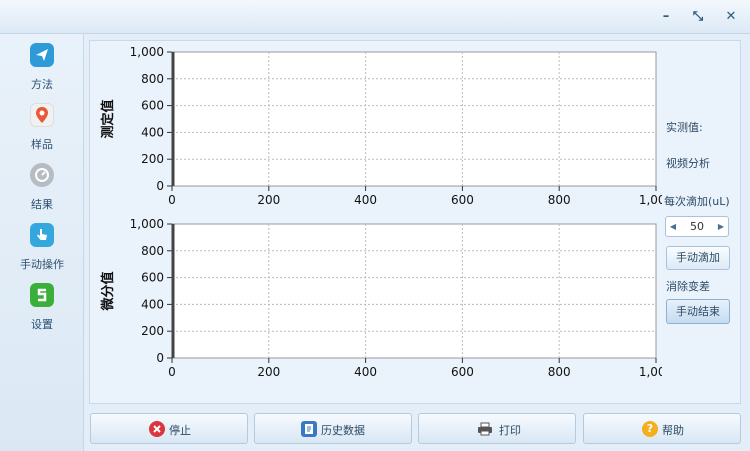 The height and width of the screenshot is (451, 750). I want to click on sidebar-item-manual: 手动操作, so click(42, 246).